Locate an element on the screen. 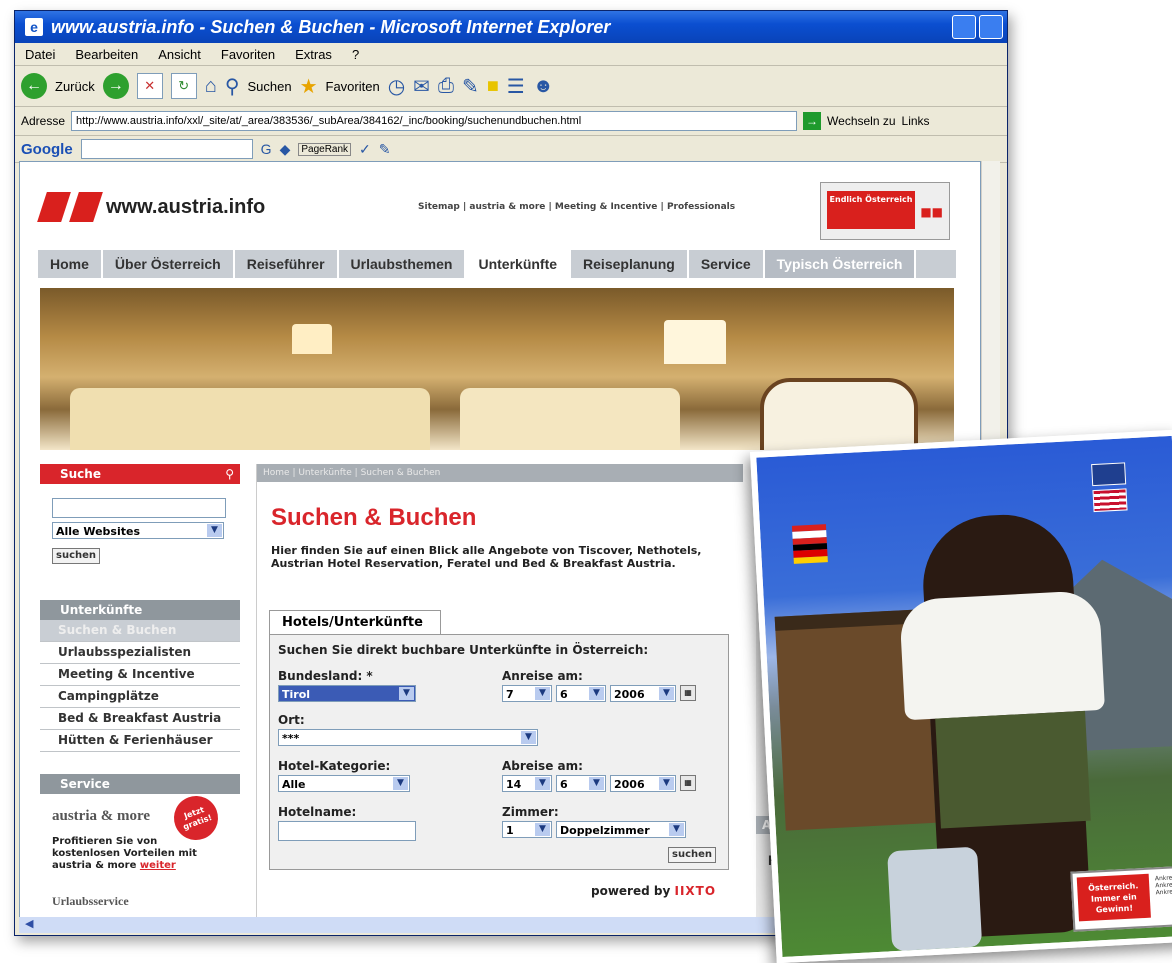 The height and width of the screenshot is (963, 1172). maximize-button is located at coordinates (991, 27).